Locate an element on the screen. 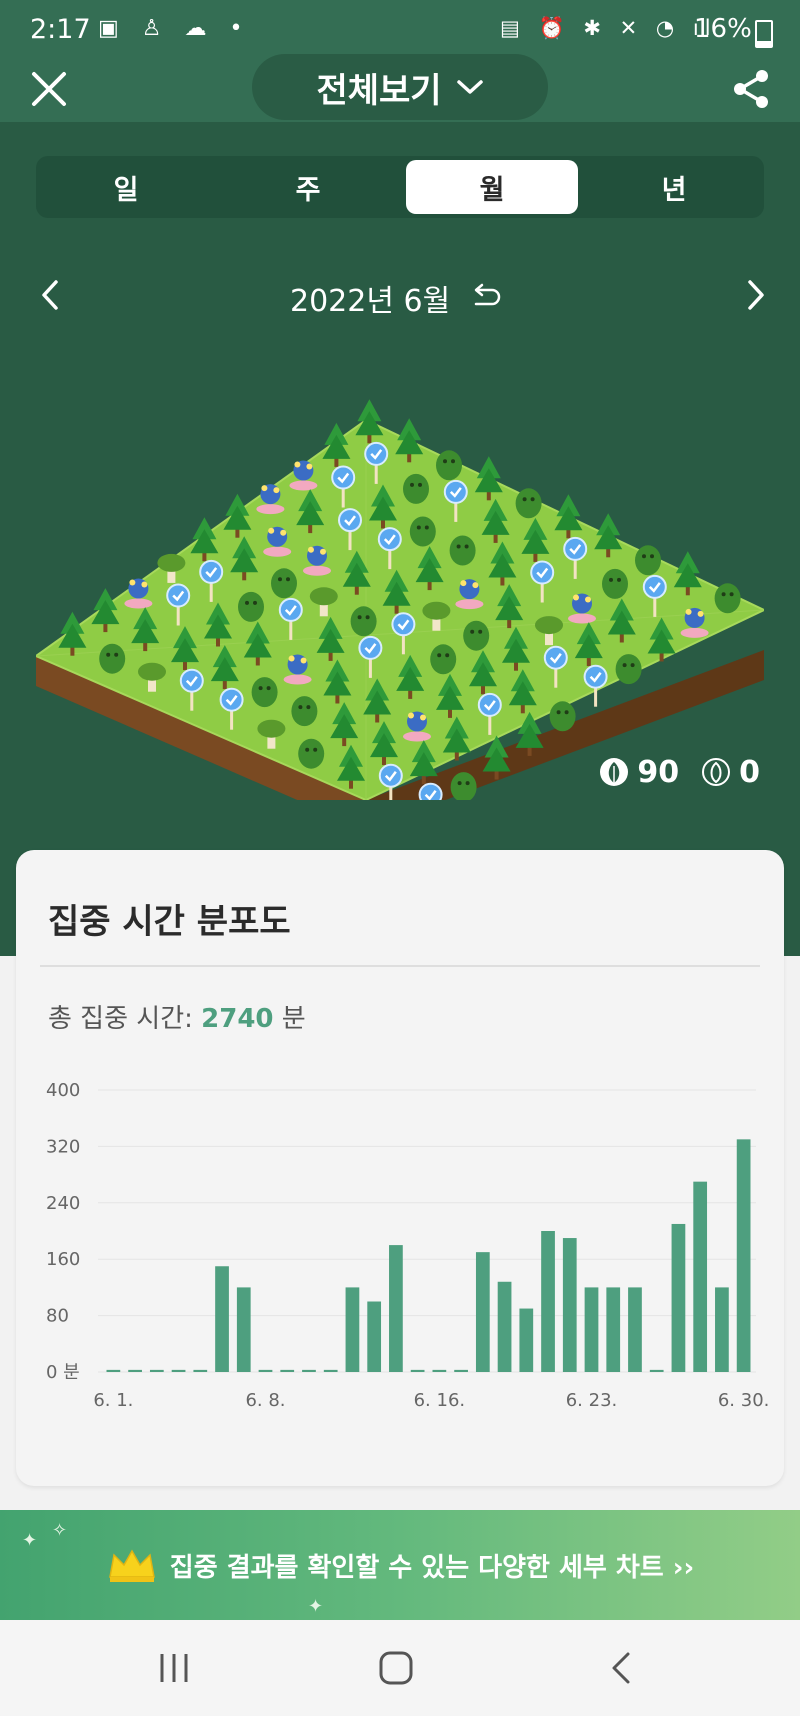  share-icon is located at coordinates (751, 89).